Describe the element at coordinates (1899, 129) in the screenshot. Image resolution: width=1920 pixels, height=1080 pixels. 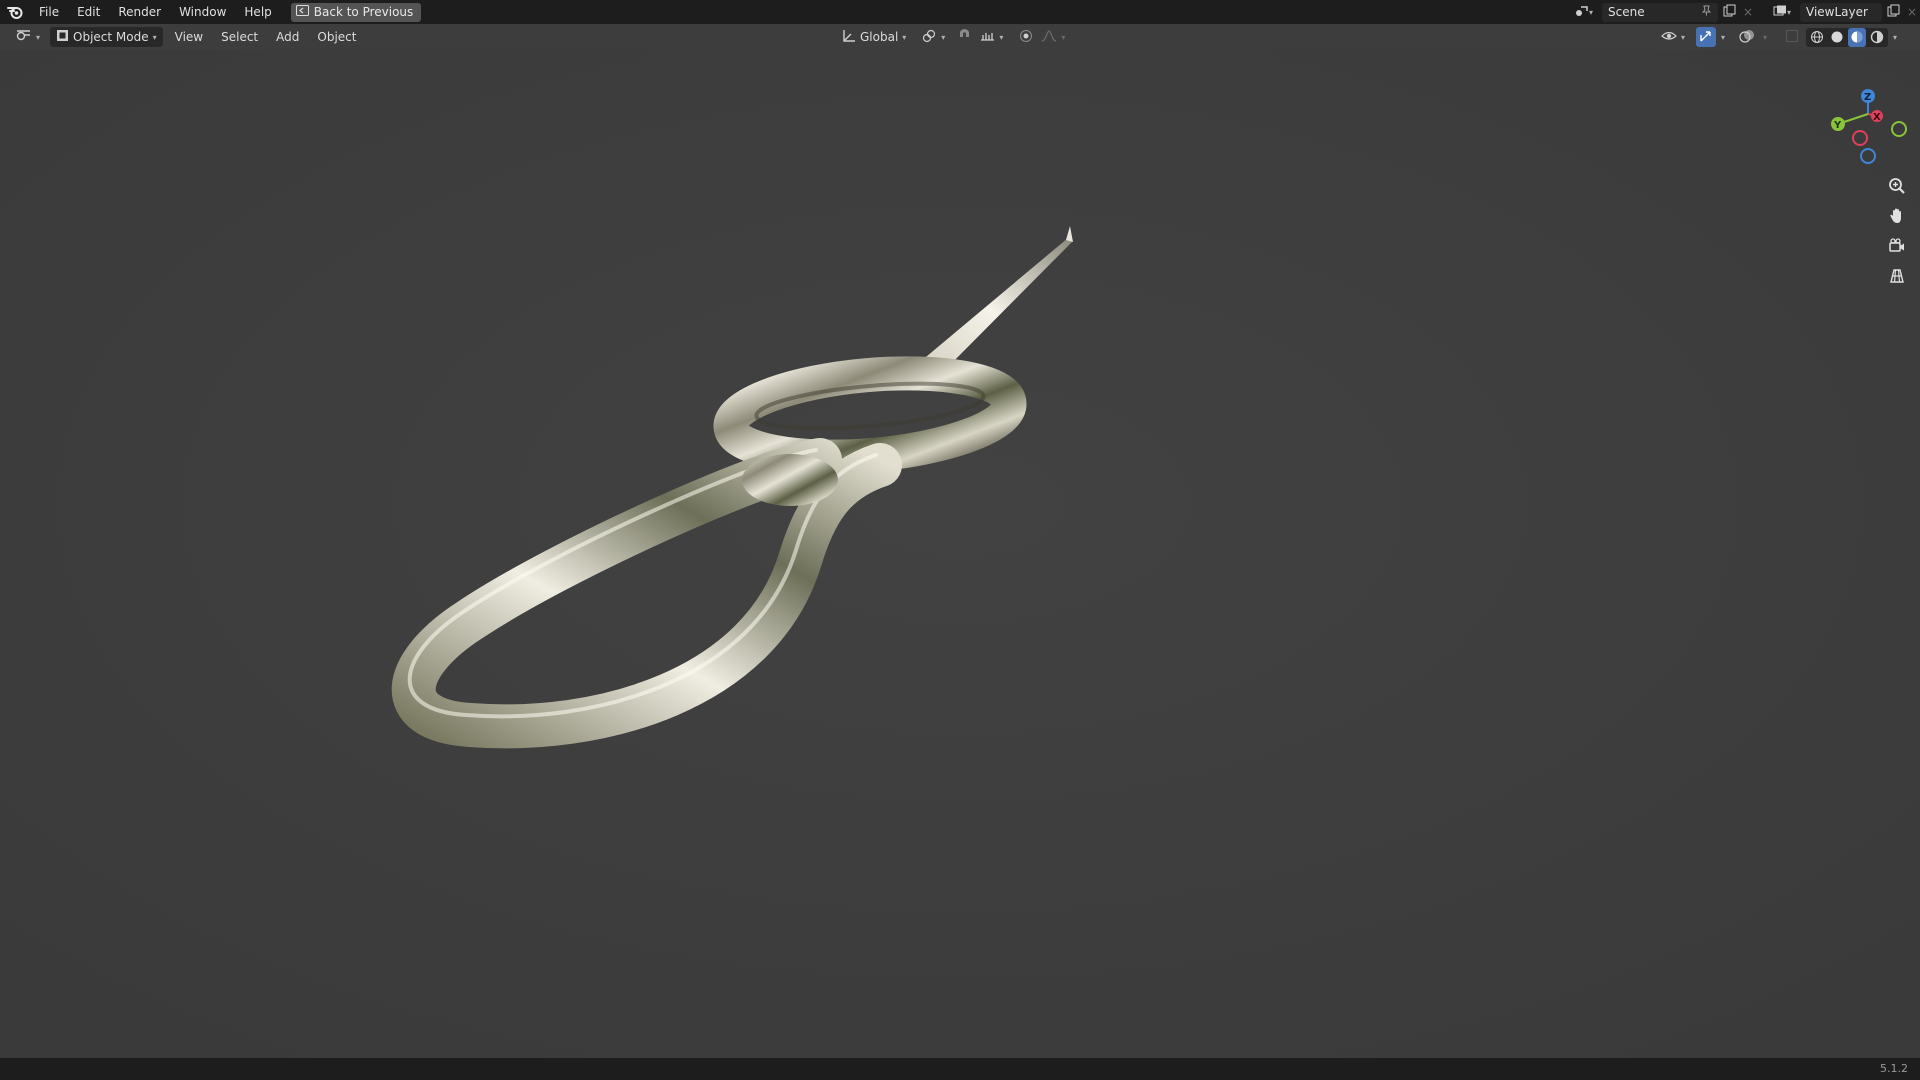
I see `gizmo-neg-y-axis` at that location.